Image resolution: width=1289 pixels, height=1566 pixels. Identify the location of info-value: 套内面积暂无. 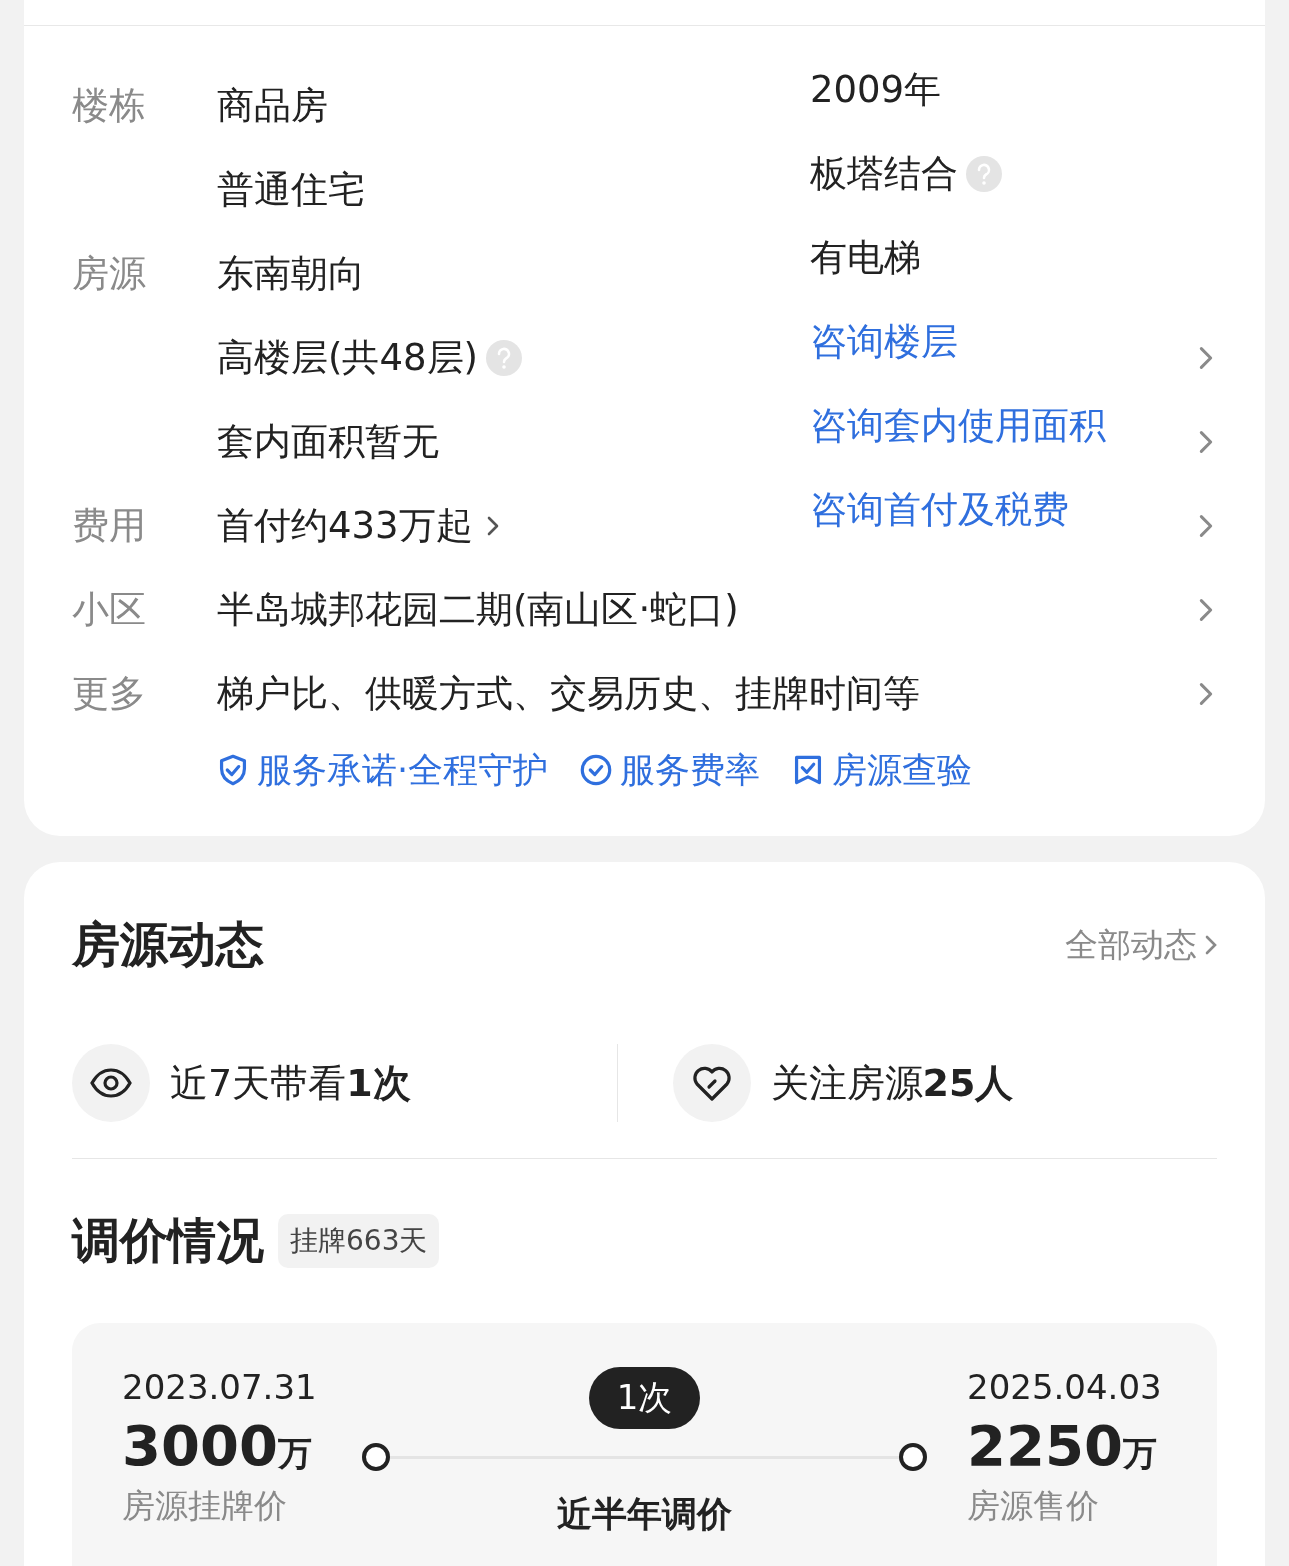
(328, 442).